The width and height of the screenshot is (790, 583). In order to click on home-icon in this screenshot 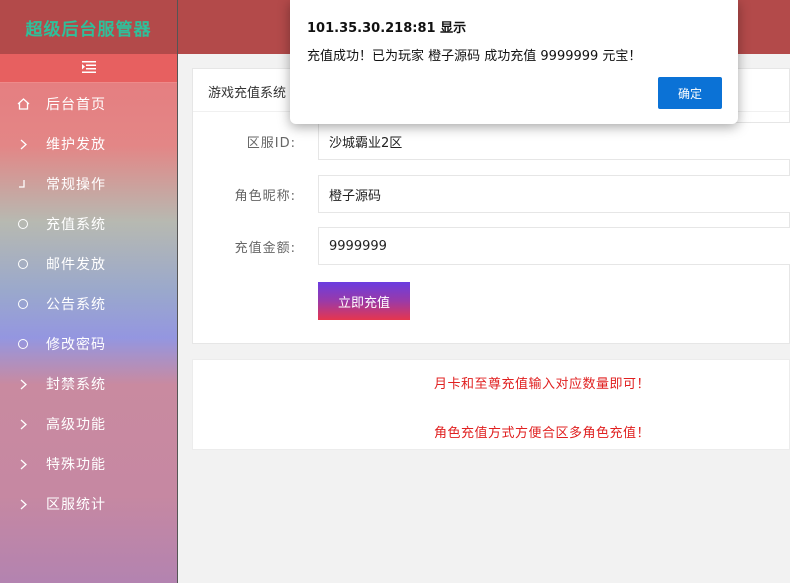, I will do `click(23, 104)`.